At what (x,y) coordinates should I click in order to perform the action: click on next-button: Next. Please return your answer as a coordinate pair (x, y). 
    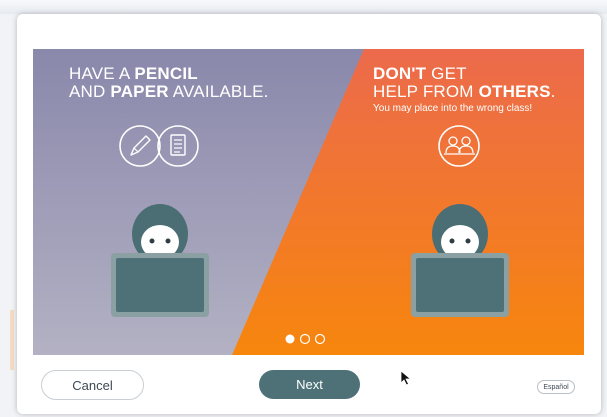
    Looking at the image, I should click on (309, 384).